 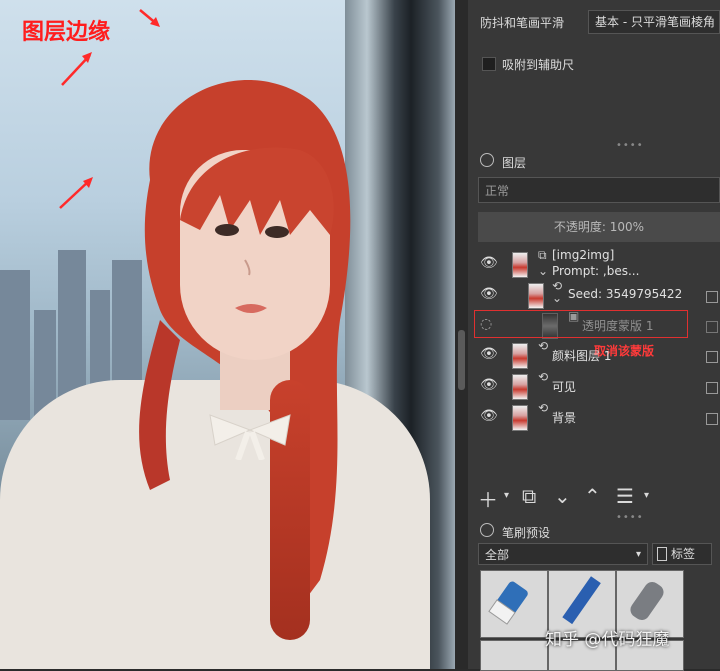 What do you see at coordinates (582, 356) in the screenshot?
I see `layer-name: 颜料图层 1` at bounding box center [582, 356].